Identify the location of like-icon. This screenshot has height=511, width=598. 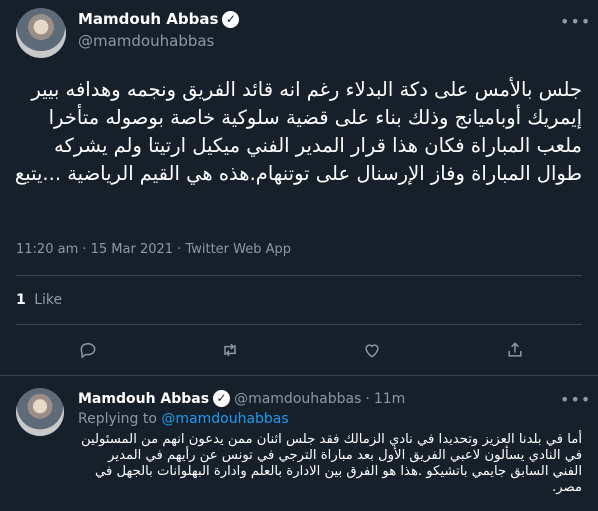
(372, 352).